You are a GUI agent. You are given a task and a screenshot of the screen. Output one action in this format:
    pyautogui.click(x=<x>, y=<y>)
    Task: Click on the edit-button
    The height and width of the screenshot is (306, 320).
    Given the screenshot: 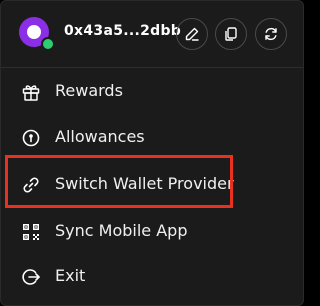 What is the action you would take?
    pyautogui.click(x=192, y=34)
    